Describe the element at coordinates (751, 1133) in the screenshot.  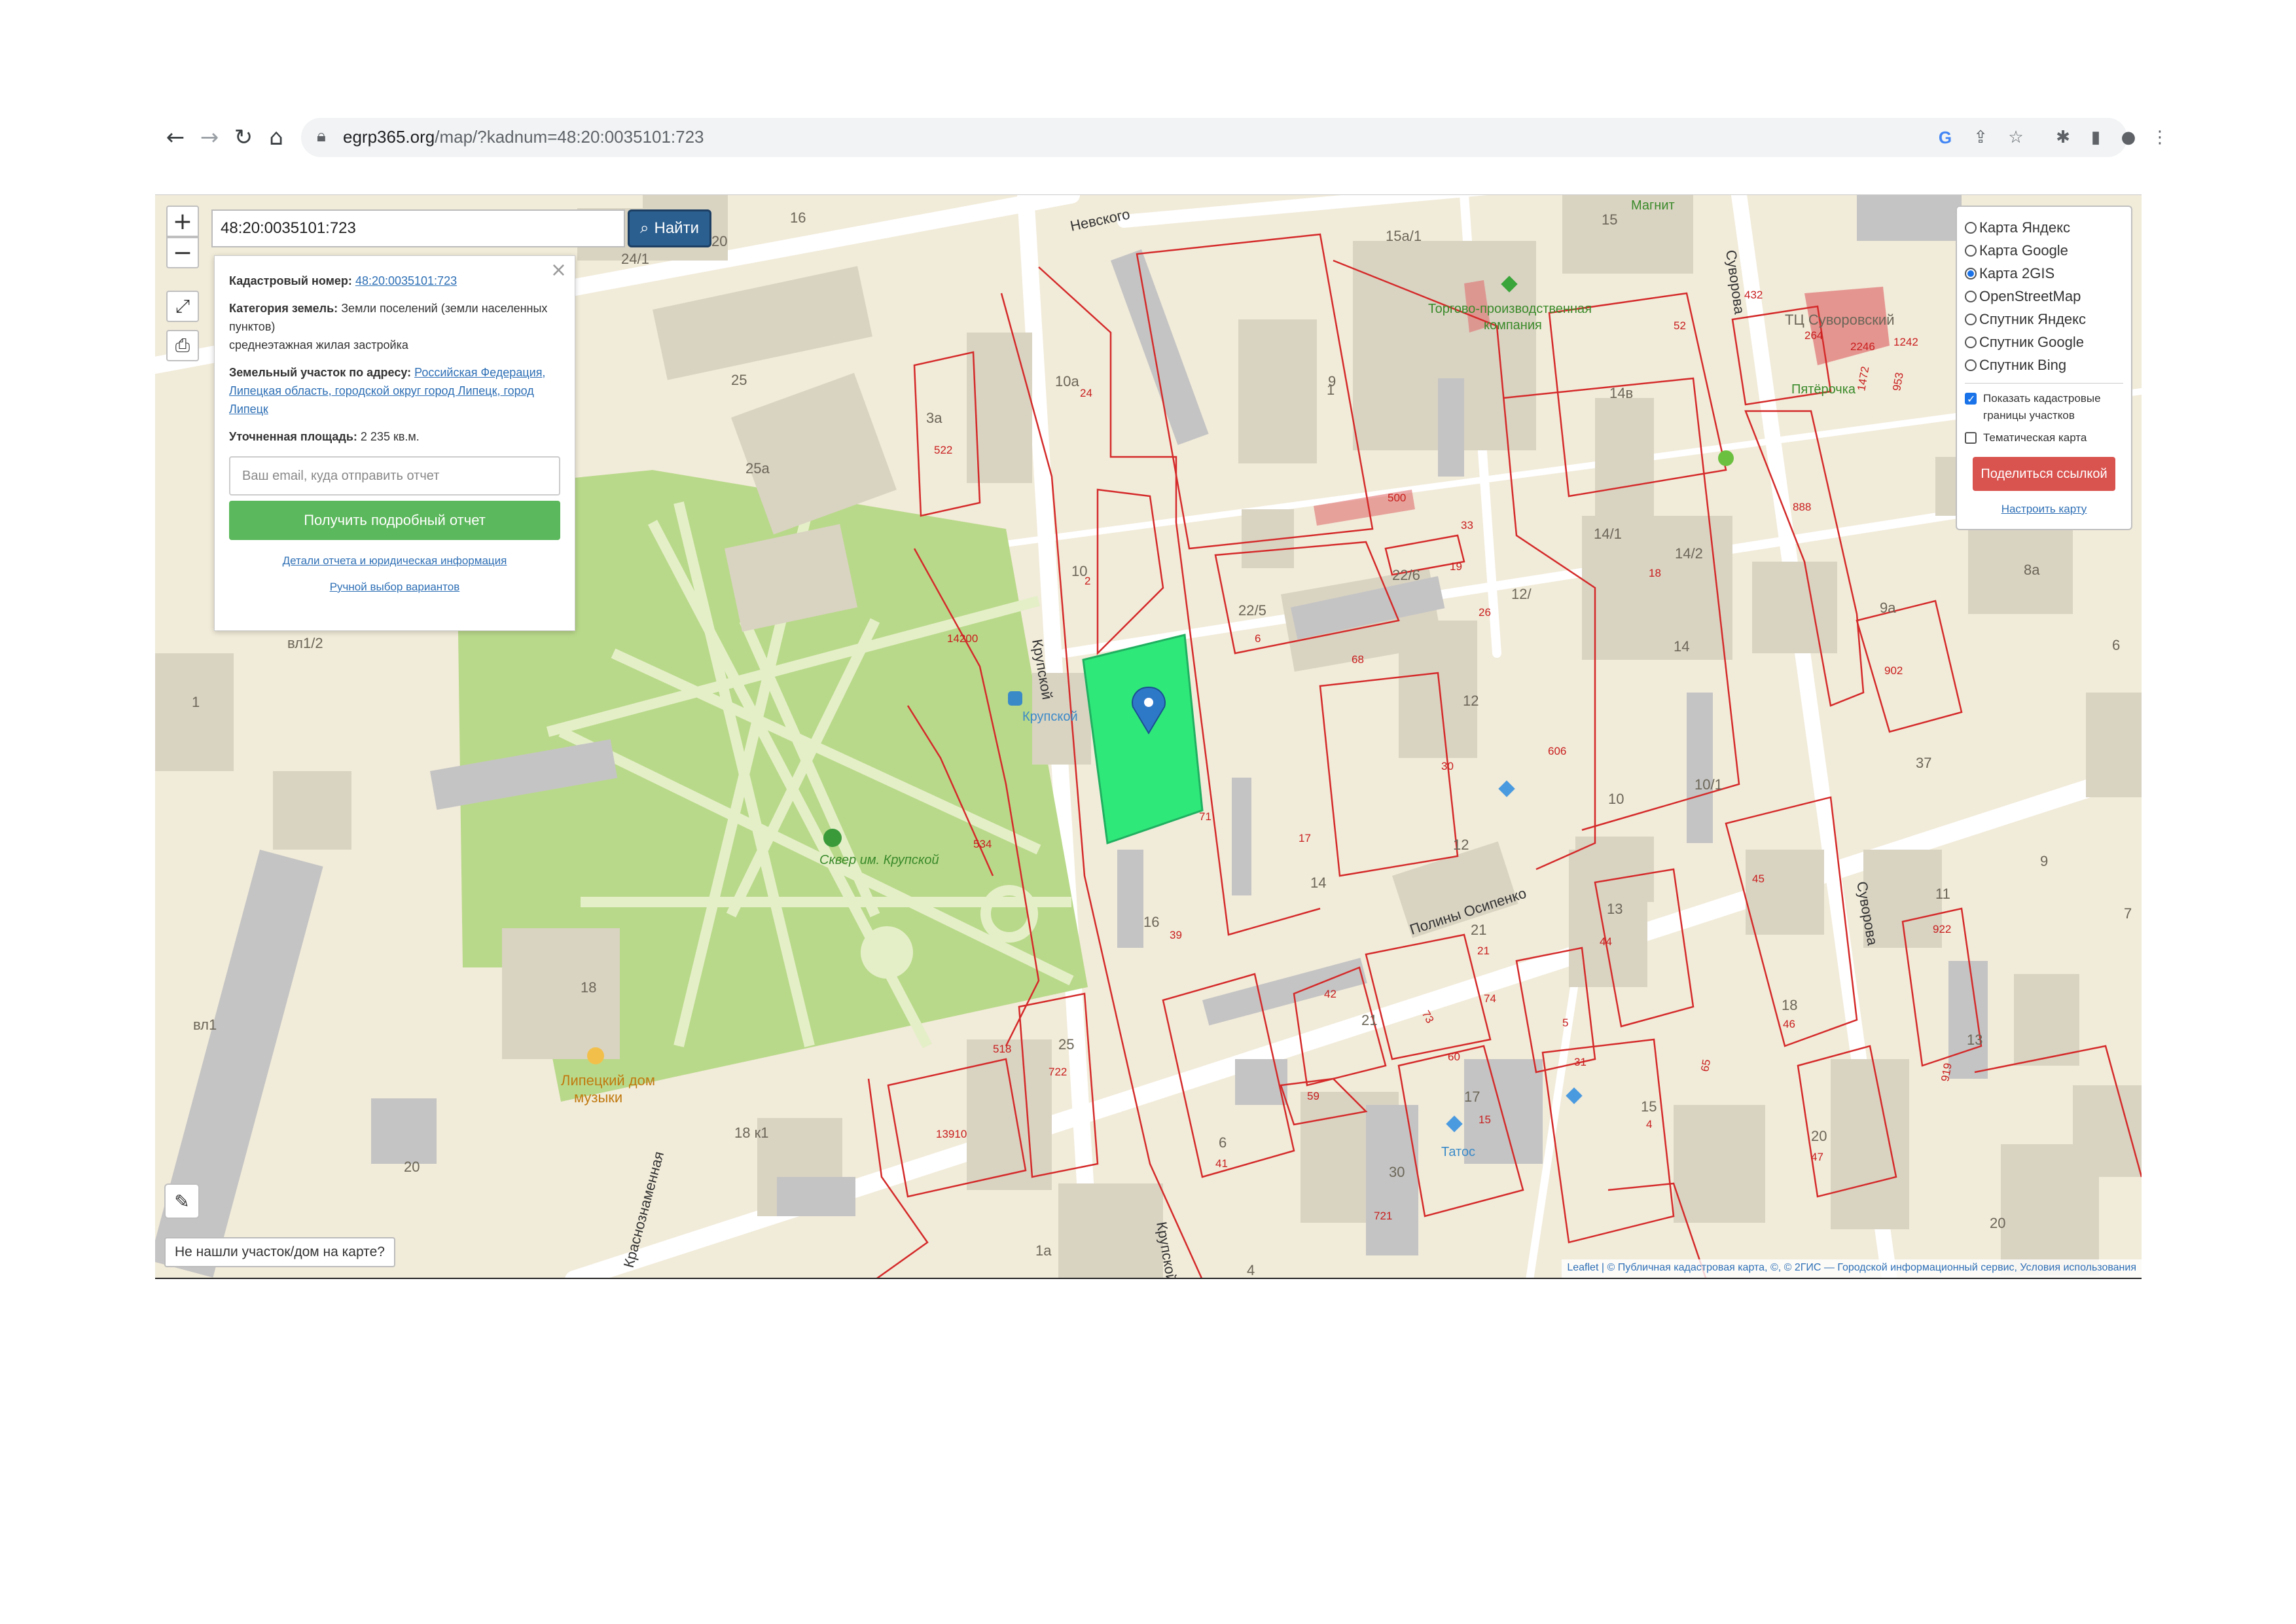
I see `svg-text: 18 к1` at that location.